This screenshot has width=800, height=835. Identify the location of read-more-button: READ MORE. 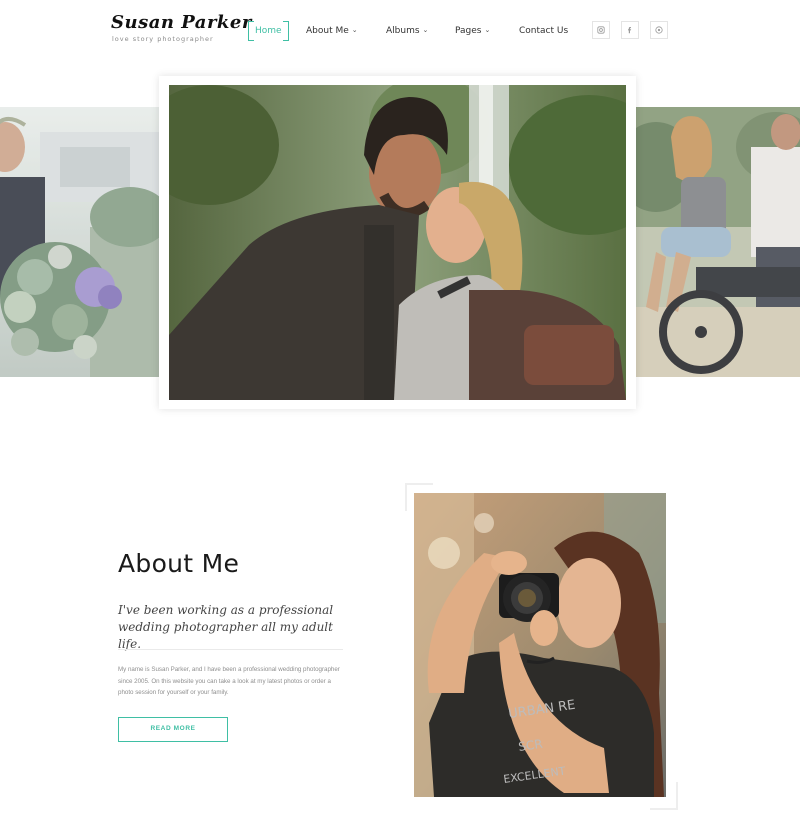
(173, 729).